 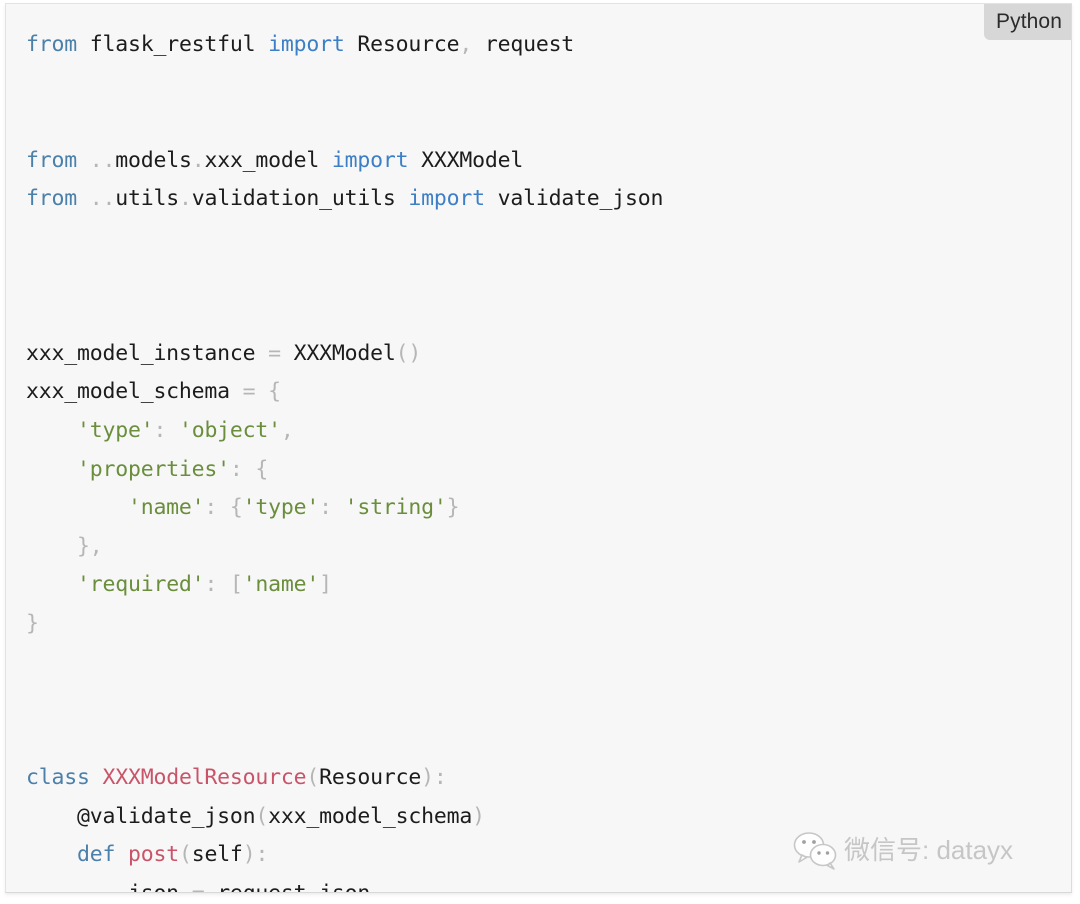 What do you see at coordinates (395, 508) in the screenshot?
I see `dict-value: 'string'` at bounding box center [395, 508].